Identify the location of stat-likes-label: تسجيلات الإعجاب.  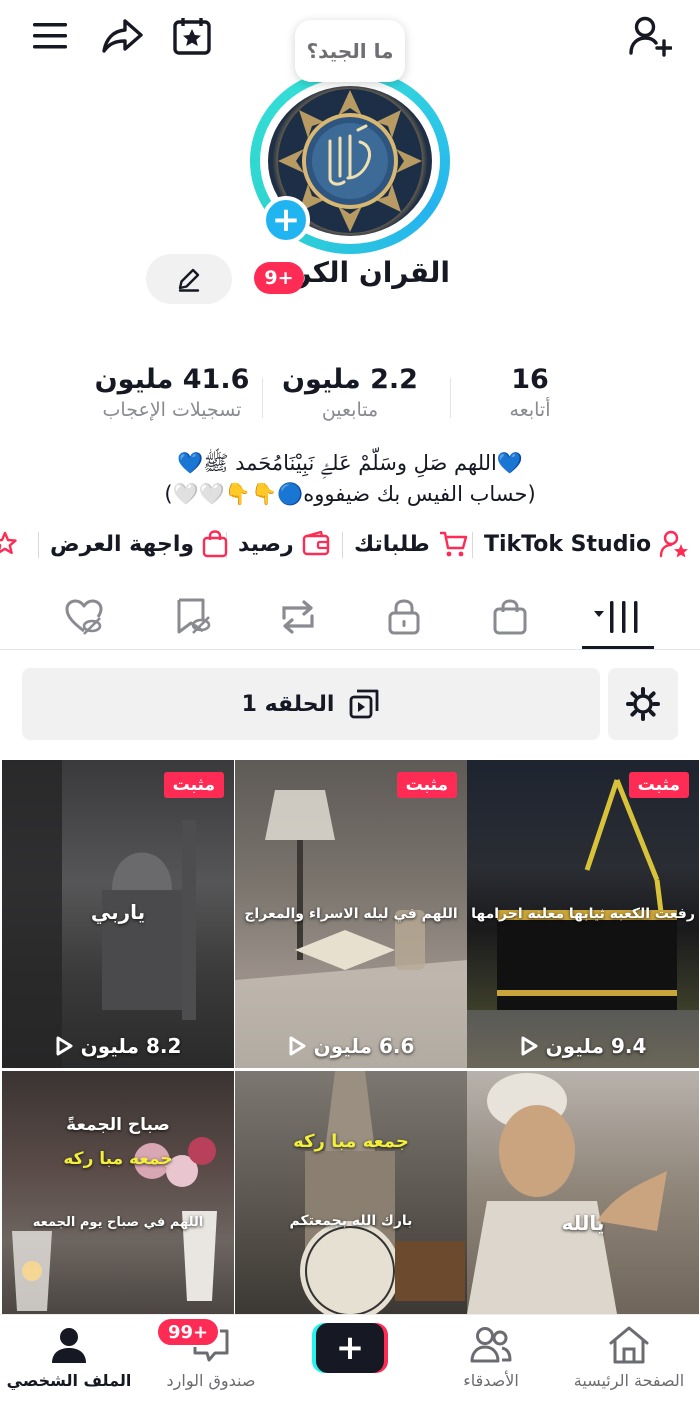
(172, 410).